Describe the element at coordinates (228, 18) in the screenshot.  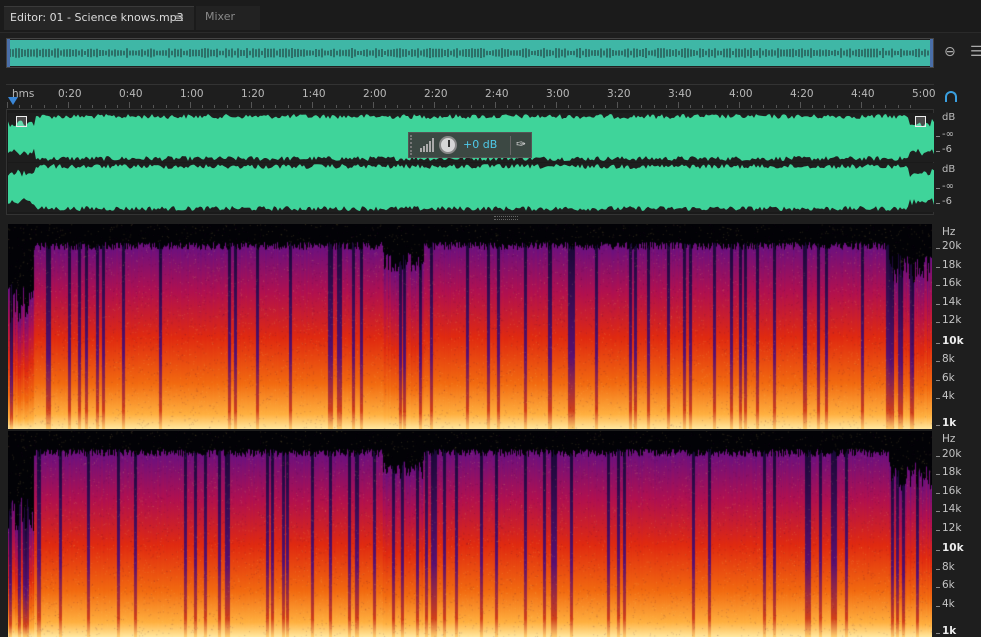
I see `tab-mixer: Mixer` at that location.